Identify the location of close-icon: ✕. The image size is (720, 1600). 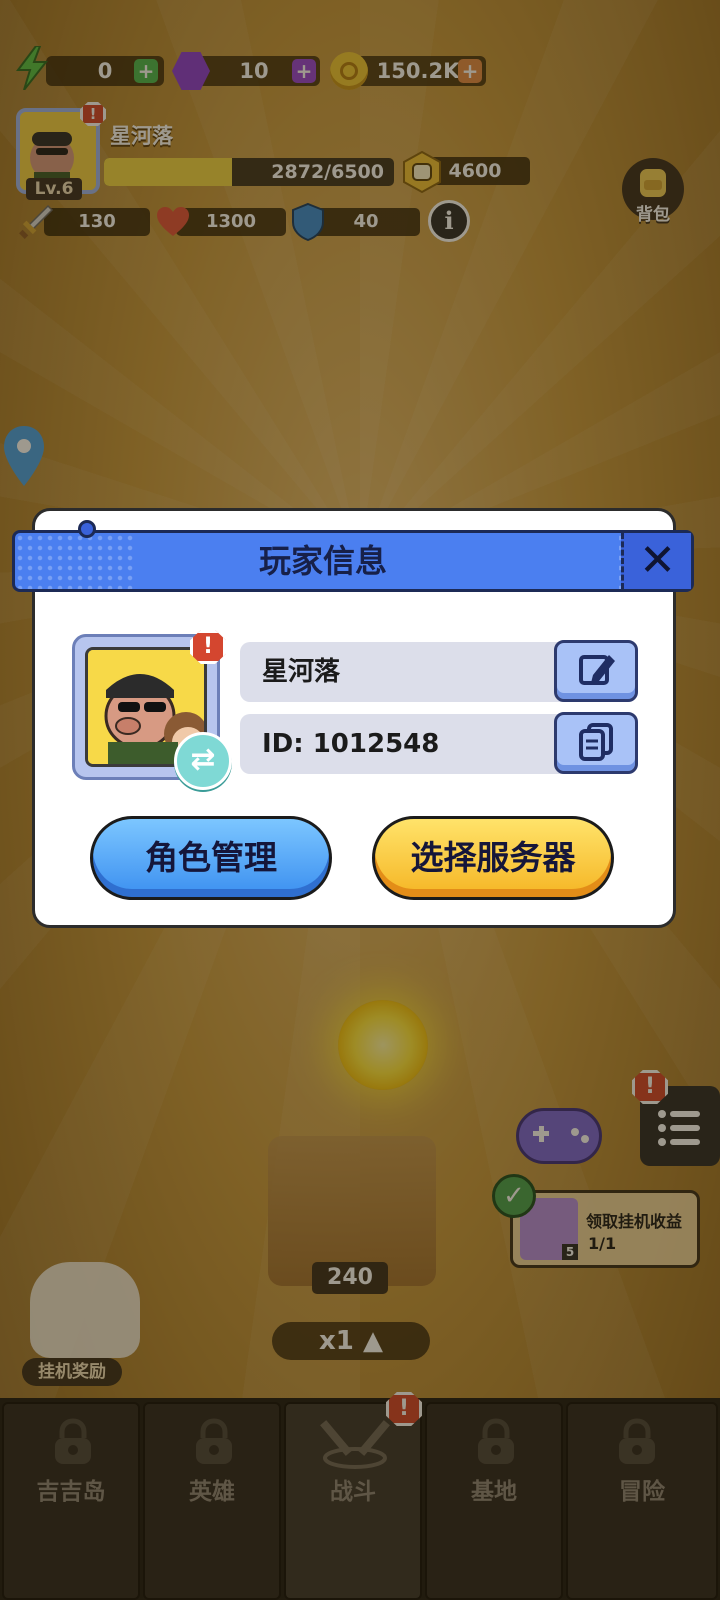
(657, 560).